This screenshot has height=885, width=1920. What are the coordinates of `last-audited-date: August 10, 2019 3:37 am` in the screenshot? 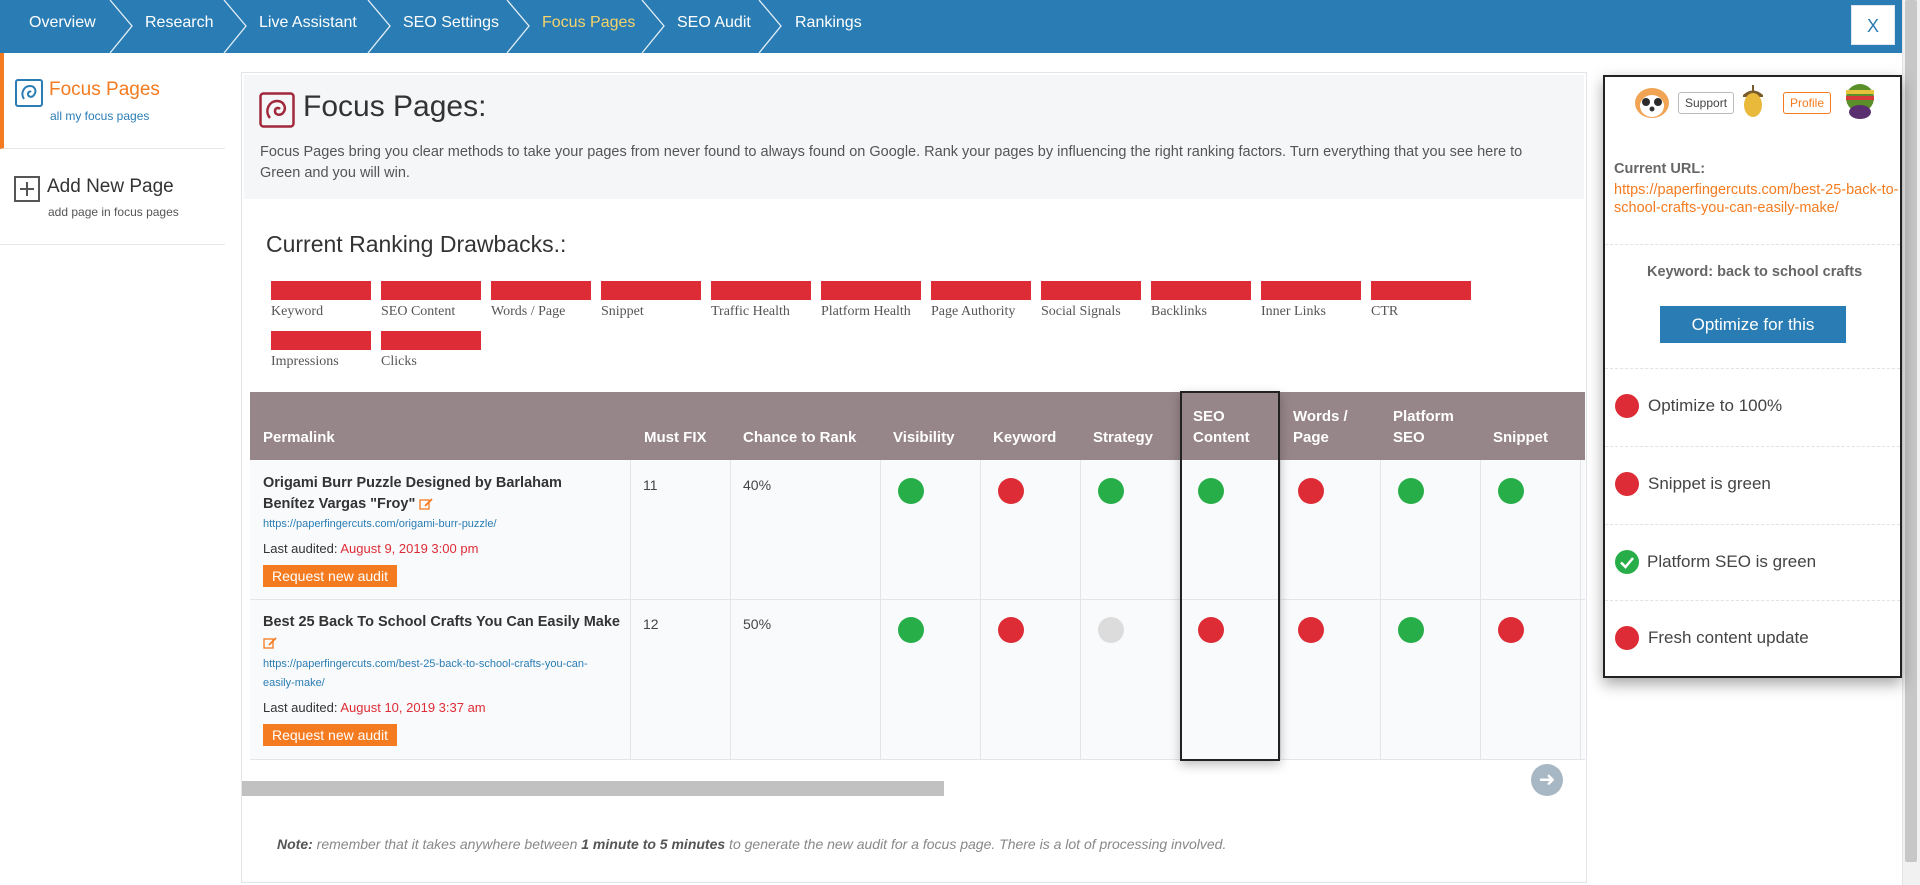 It's located at (413, 707).